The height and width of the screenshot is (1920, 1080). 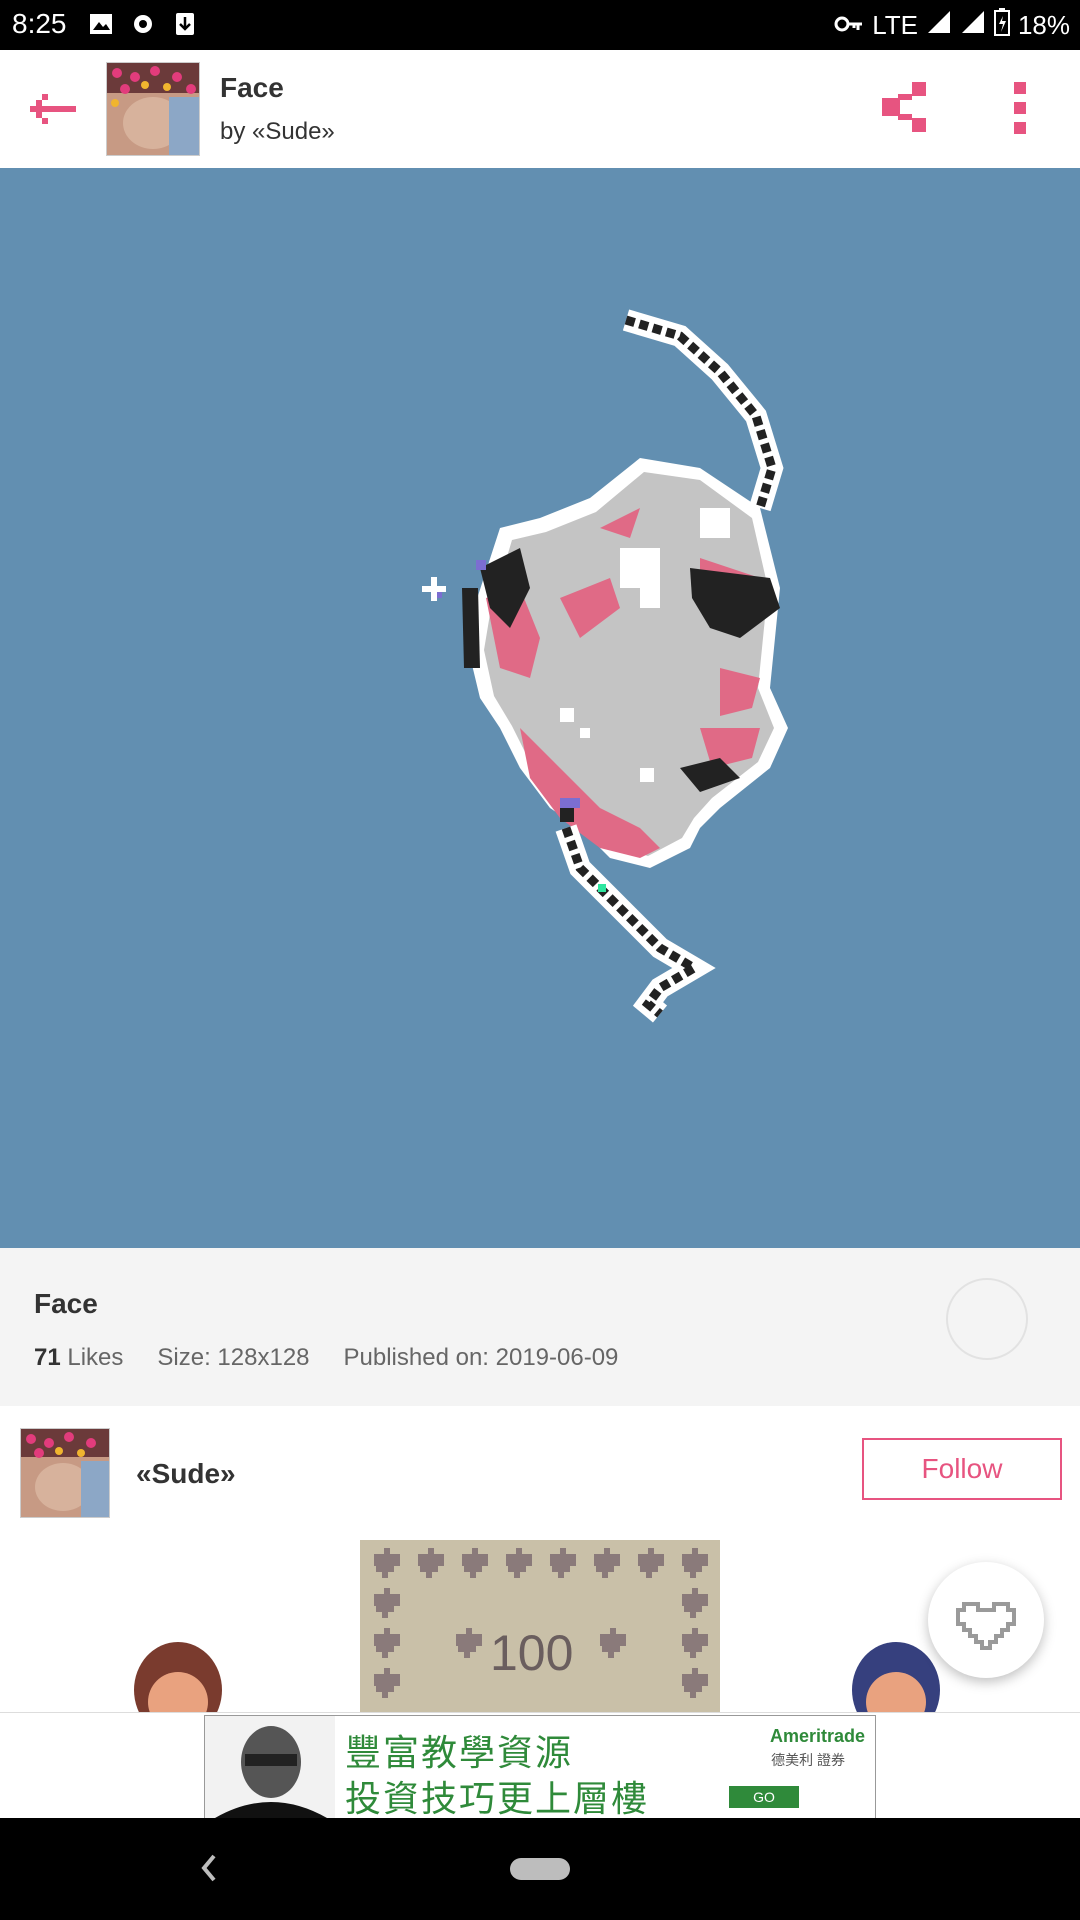 I want to click on pixel-heart-outline-icon, so click(x=986, y=1626).